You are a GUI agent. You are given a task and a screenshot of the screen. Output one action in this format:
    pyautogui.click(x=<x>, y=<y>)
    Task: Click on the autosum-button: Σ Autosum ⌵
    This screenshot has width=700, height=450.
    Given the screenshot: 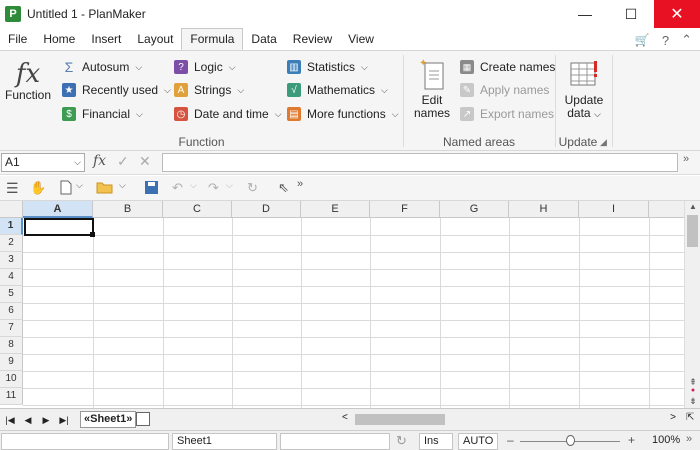 What is the action you would take?
    pyautogui.click(x=102, y=67)
    